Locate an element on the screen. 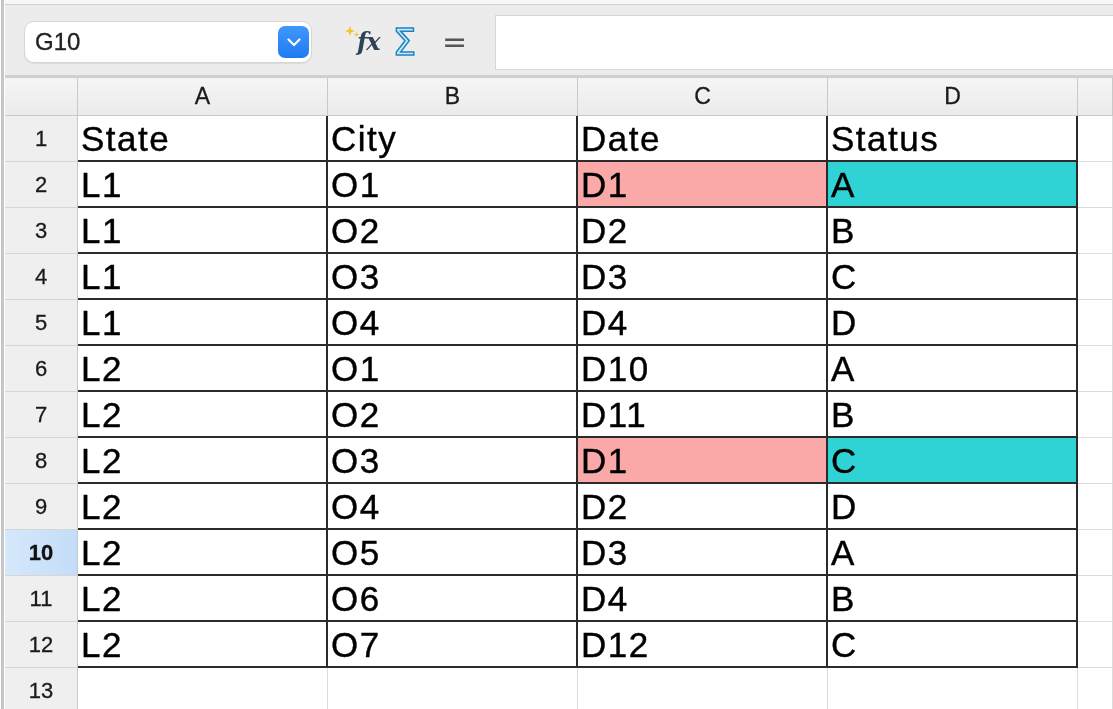 Image resolution: width=1113 pixels, height=709 pixels. column-header: C is located at coordinates (703, 97).